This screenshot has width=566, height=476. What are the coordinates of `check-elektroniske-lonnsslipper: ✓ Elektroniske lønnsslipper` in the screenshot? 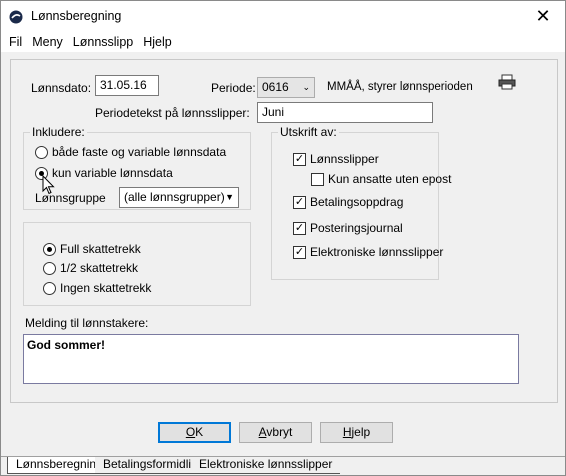 It's located at (368, 252).